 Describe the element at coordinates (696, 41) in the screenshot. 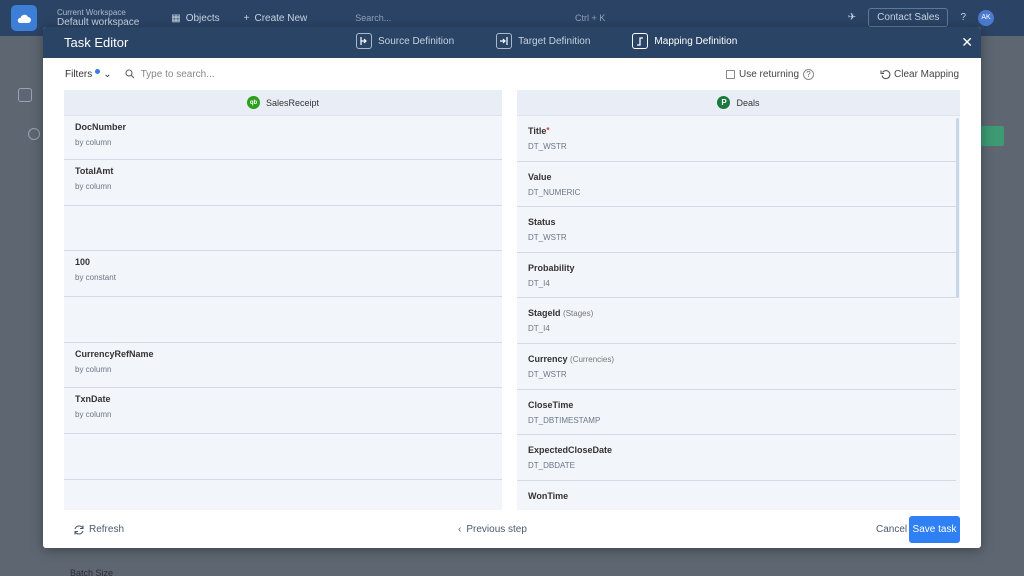

I see `step-label: Mapping Definition` at that location.